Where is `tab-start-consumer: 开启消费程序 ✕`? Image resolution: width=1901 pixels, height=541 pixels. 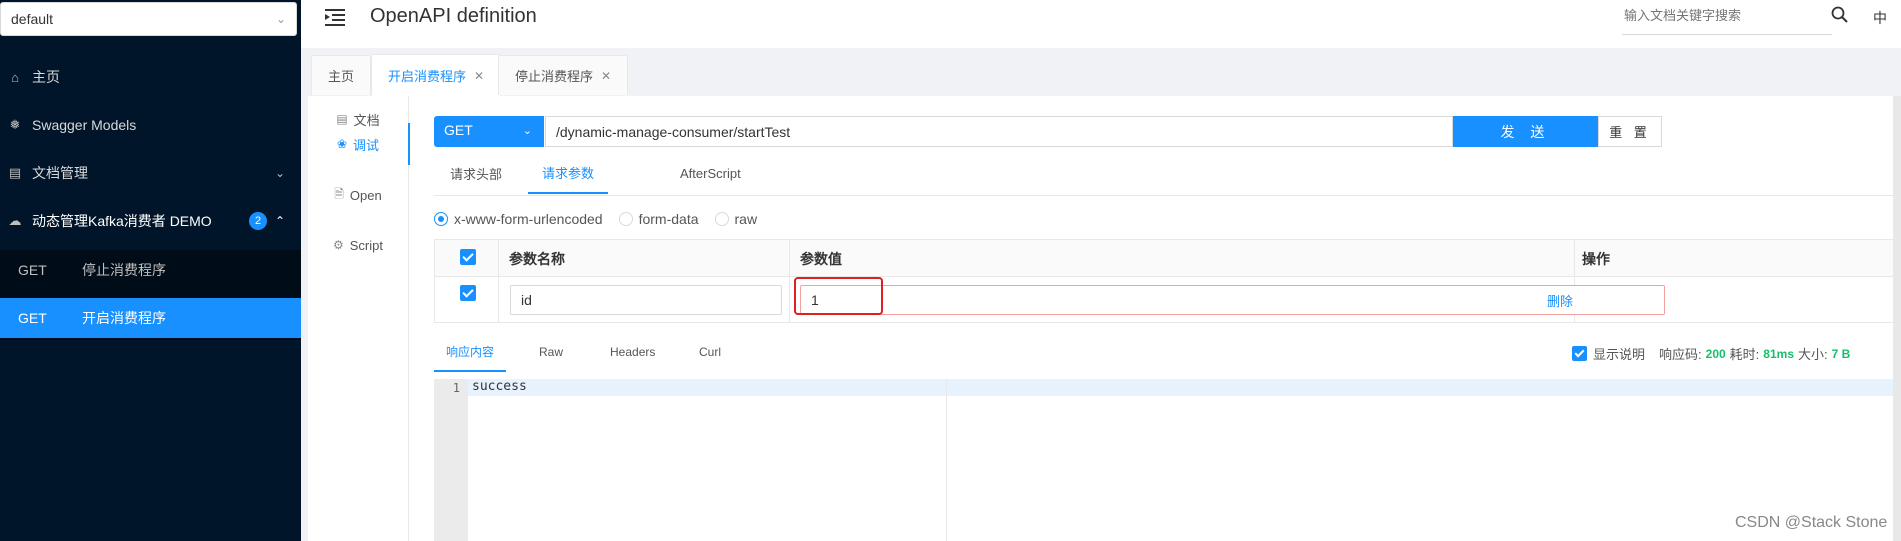 tab-start-consumer: 开启消费程序 ✕ is located at coordinates (436, 75).